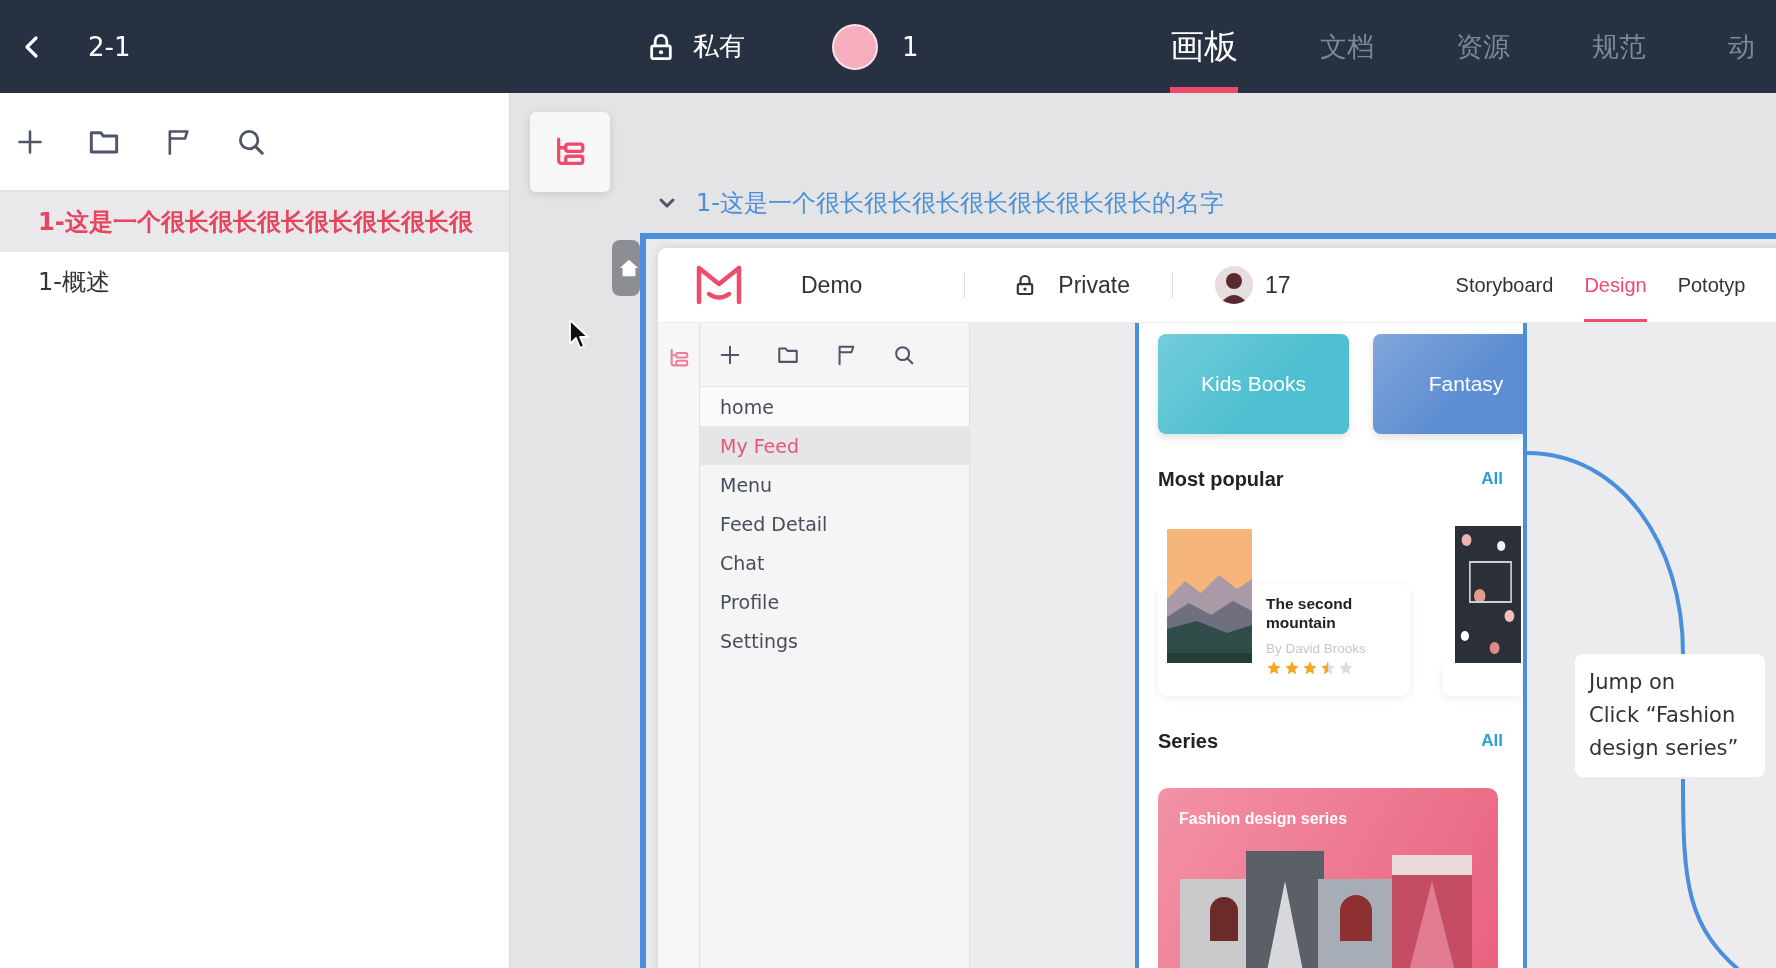  I want to click on section-title: Most popular, so click(1221, 479).